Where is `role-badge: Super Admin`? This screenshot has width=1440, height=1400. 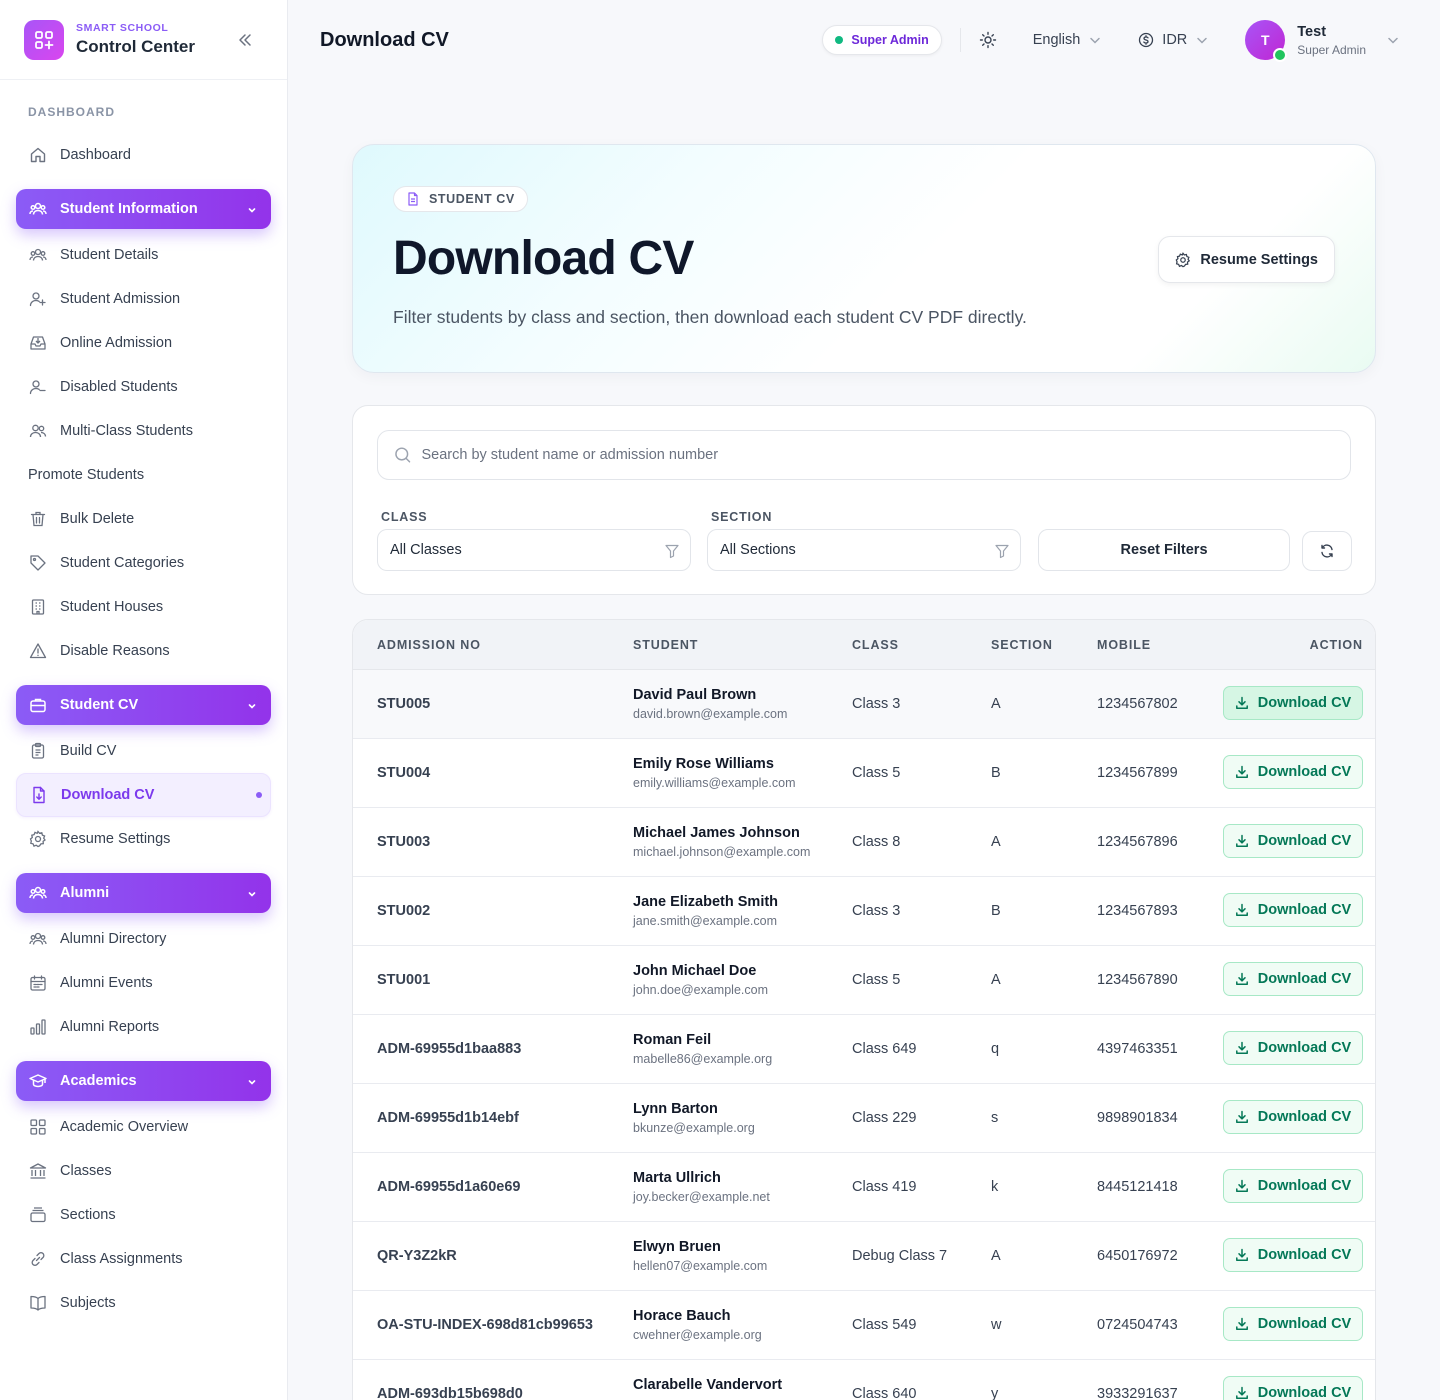 role-badge: Super Admin is located at coordinates (882, 40).